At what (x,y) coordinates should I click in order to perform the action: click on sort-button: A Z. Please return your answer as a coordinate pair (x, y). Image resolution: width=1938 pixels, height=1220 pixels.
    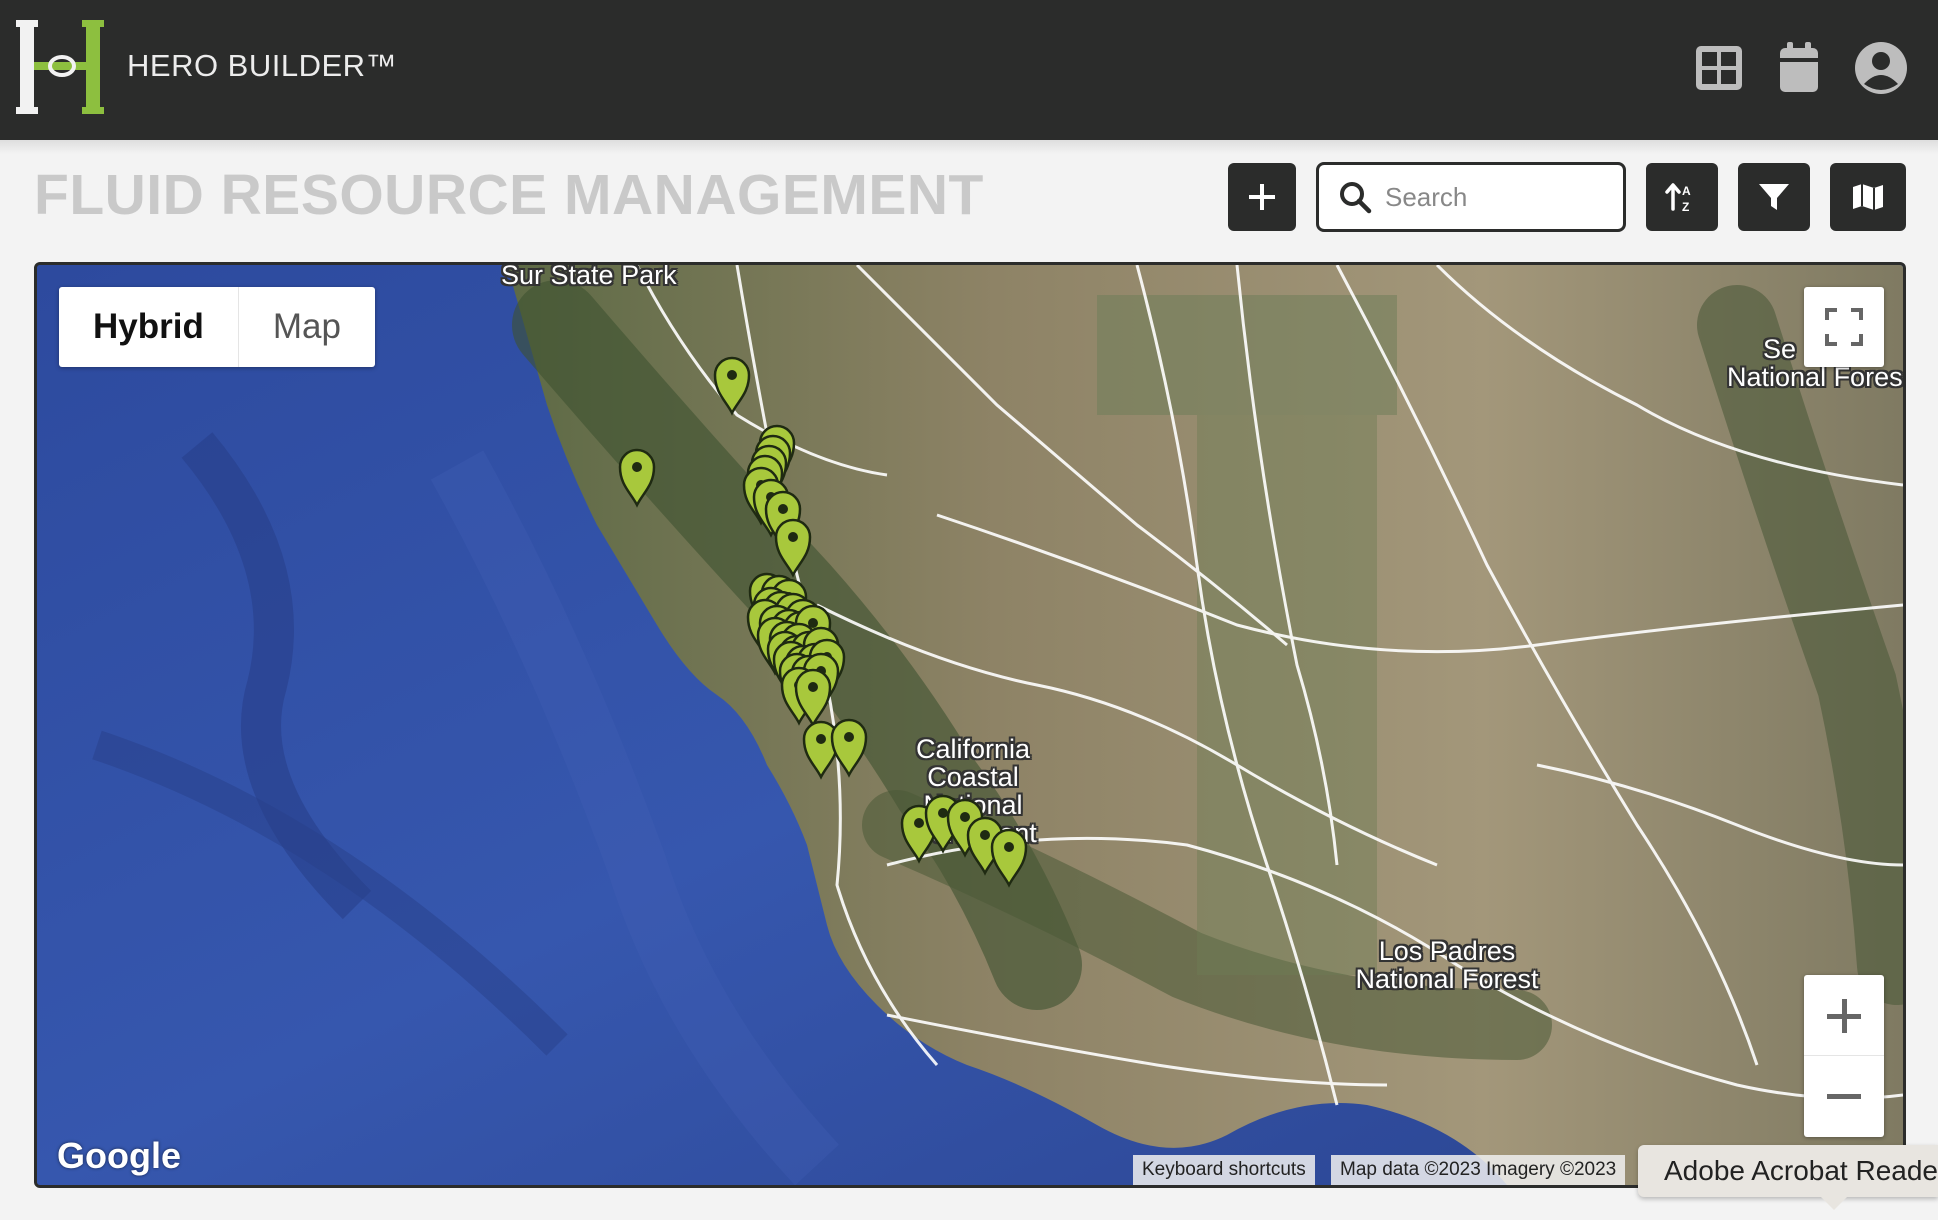
    Looking at the image, I should click on (1682, 197).